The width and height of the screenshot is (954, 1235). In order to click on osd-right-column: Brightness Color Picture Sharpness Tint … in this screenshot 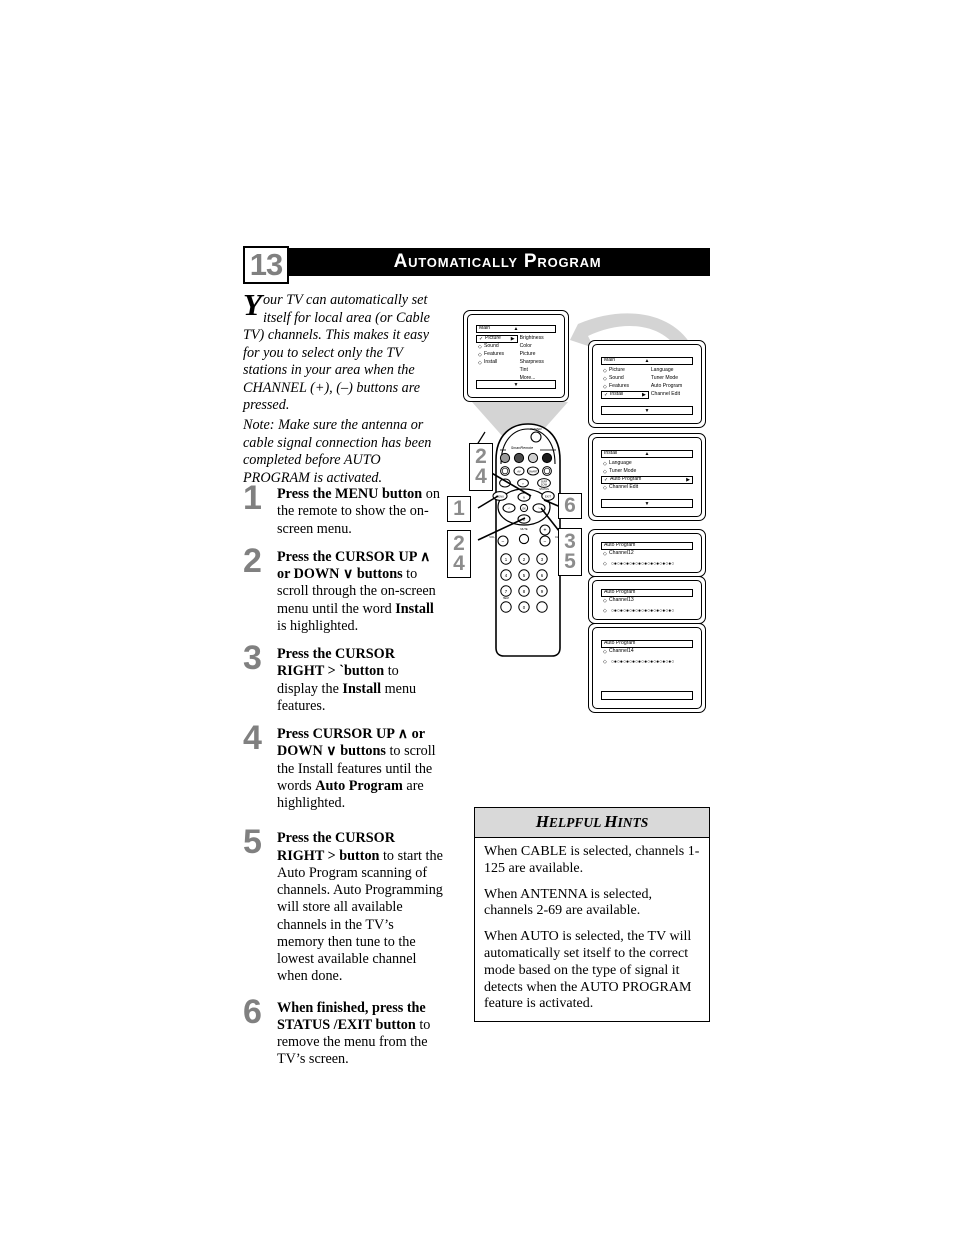, I will do `click(537, 359)`.